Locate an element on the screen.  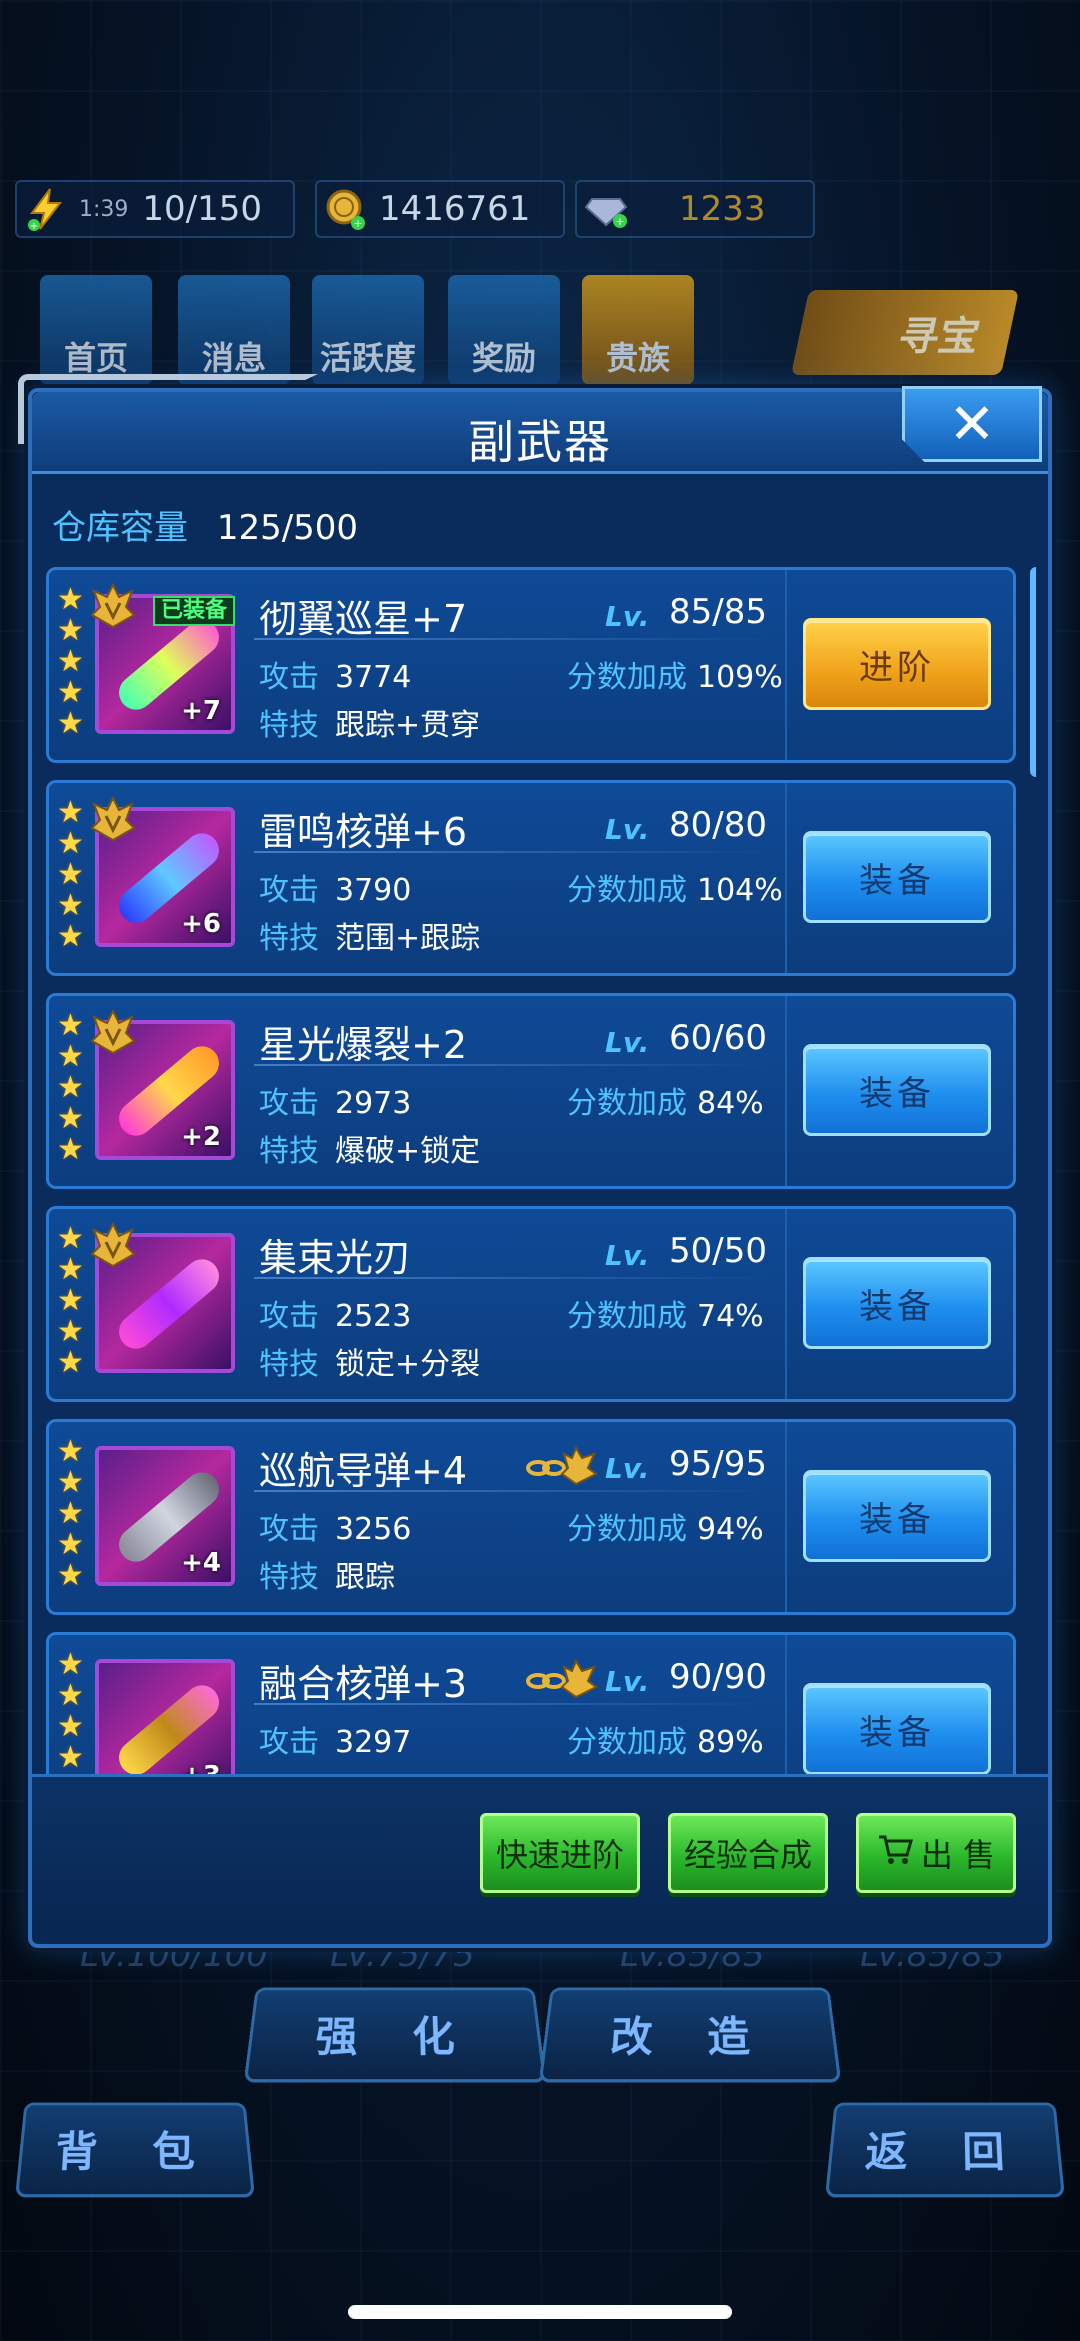
attack-row: 攻击 3256 is located at coordinates (335, 1526).